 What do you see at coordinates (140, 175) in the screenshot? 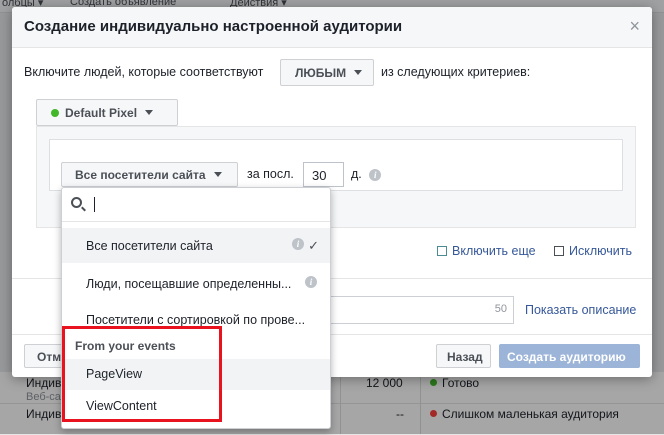
I see `visitors-value: Все посетители сайта` at bounding box center [140, 175].